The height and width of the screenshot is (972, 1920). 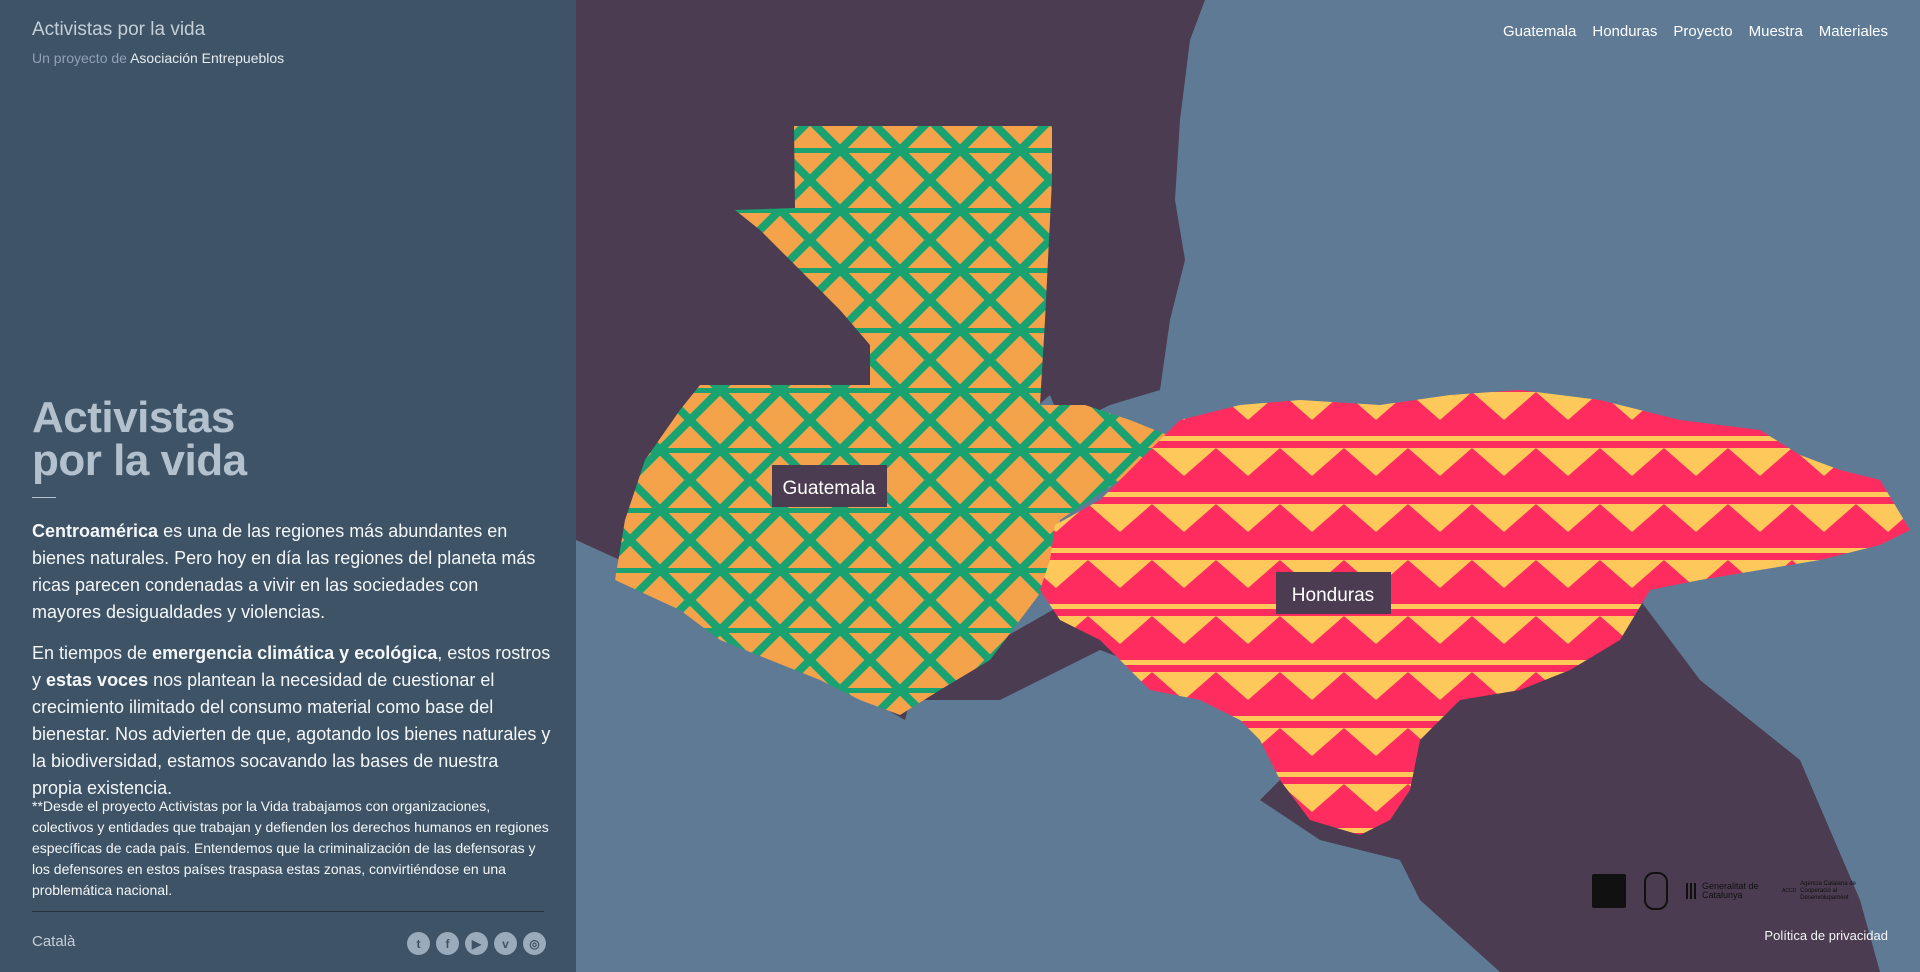 What do you see at coordinates (53, 941) in the screenshot?
I see `language-switch: Català` at bounding box center [53, 941].